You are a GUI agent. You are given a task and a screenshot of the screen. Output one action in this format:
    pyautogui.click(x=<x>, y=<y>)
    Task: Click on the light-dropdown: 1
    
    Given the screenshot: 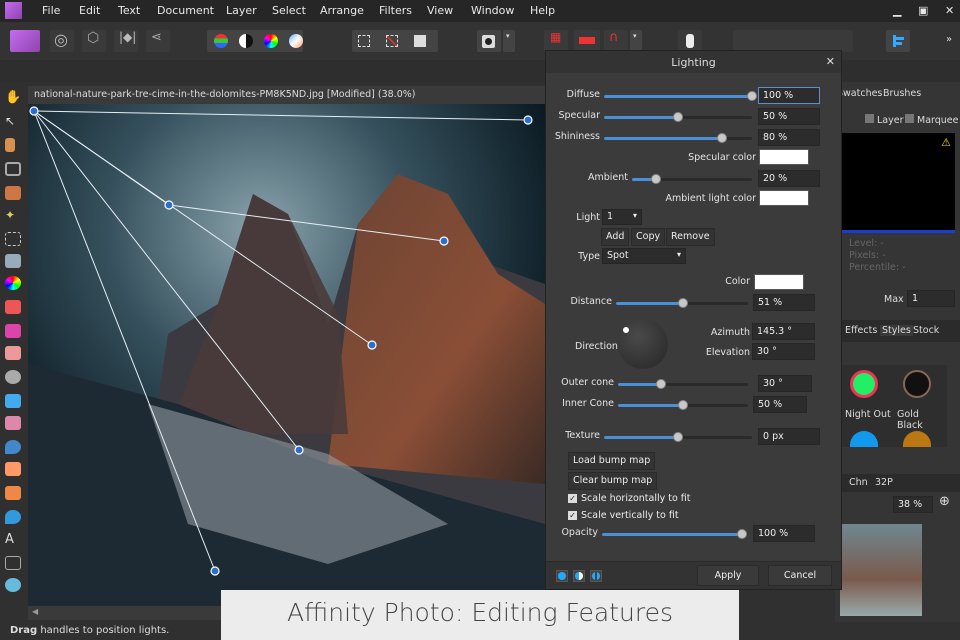 What is the action you would take?
    pyautogui.click(x=622, y=217)
    